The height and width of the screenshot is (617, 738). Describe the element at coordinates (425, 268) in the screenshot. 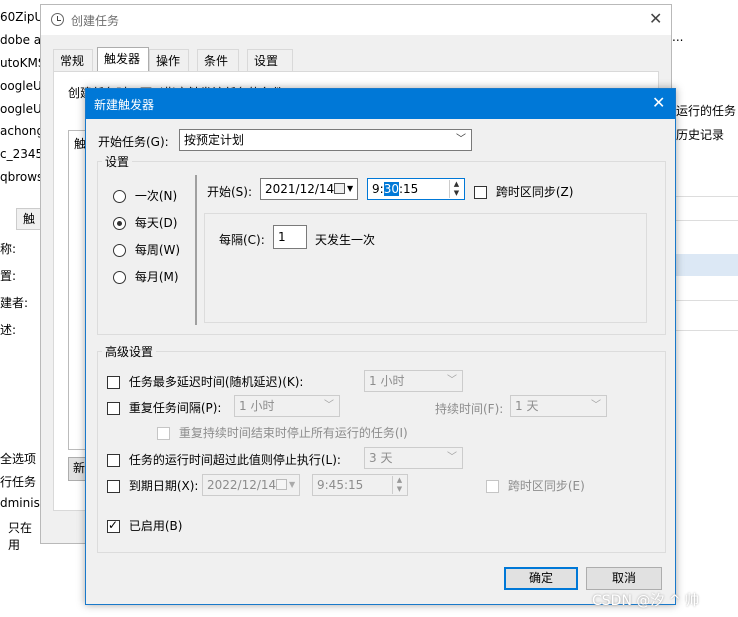

I see `recurrence-panel` at that location.